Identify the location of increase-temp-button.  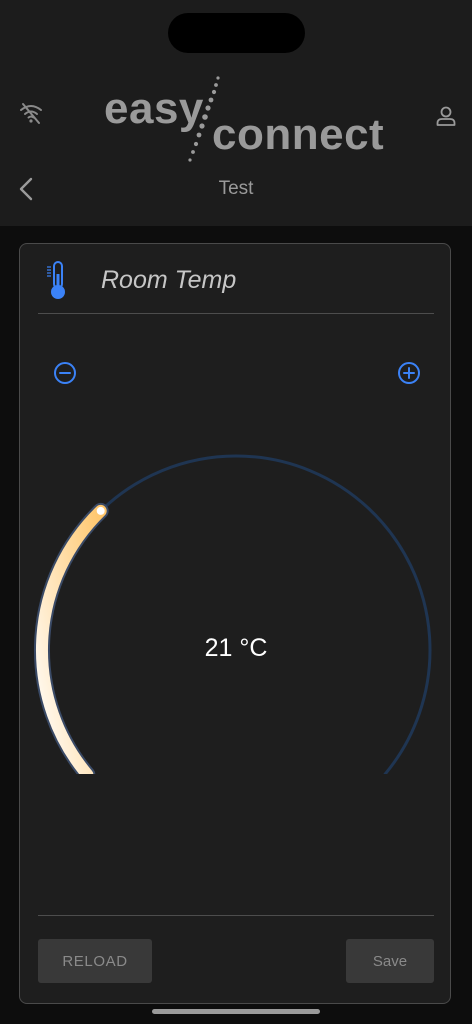
(409, 373).